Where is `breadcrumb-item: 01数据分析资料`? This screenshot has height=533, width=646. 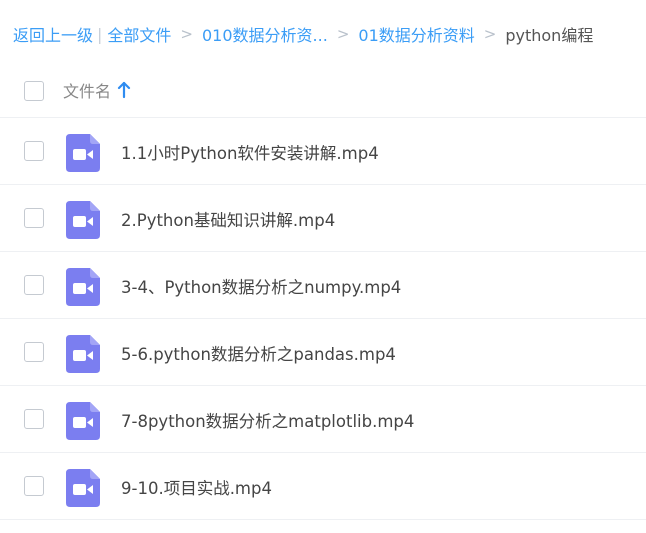 breadcrumb-item: 01数据分析资料 is located at coordinates (416, 34).